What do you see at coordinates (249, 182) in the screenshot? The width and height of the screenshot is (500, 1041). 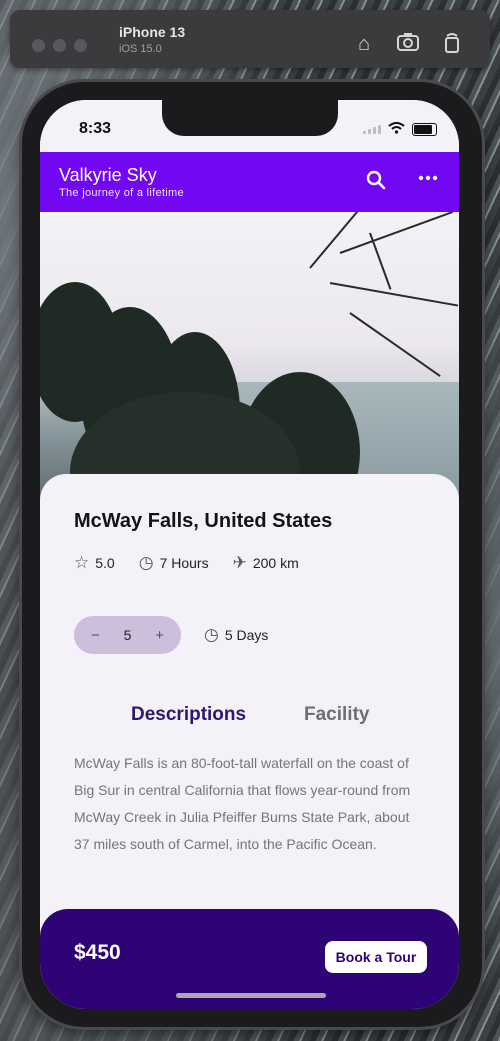 I see `app-bar: Valkyrie Sky The journey of a lifetime` at bounding box center [249, 182].